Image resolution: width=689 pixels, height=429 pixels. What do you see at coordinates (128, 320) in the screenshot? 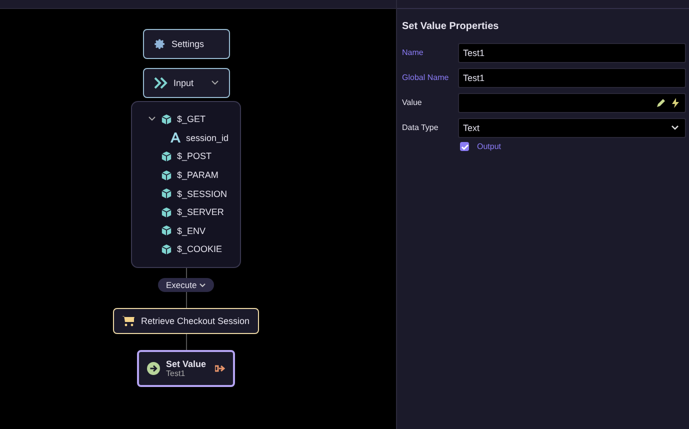
I see `cart-icon` at bounding box center [128, 320].